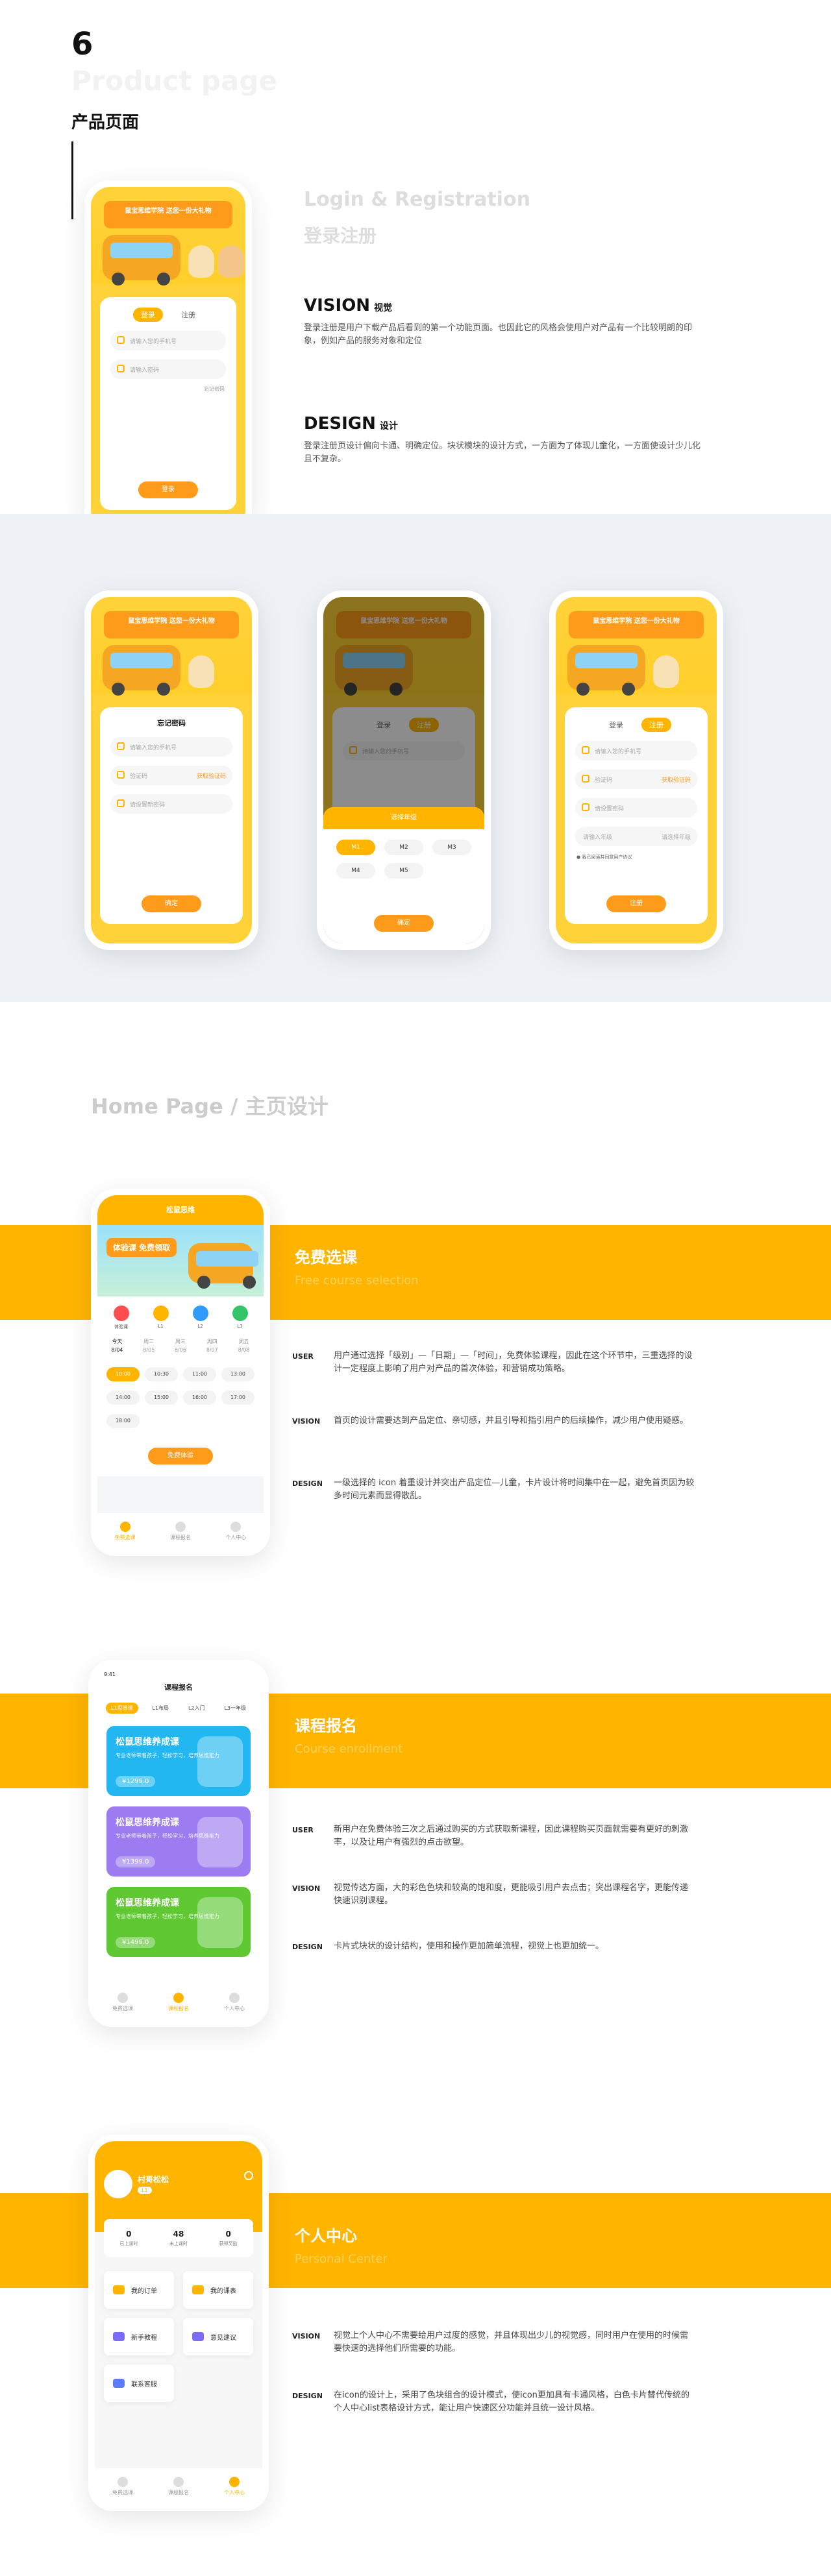  I want to click on time-slot: 16:00, so click(199, 1398).